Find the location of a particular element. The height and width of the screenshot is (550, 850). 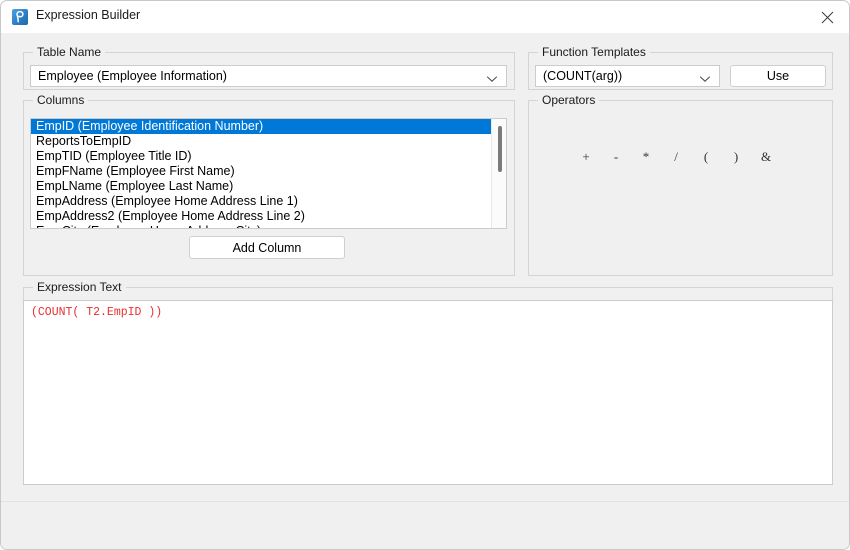

function-templates-value: (COUNT(arg)) is located at coordinates (583, 76).